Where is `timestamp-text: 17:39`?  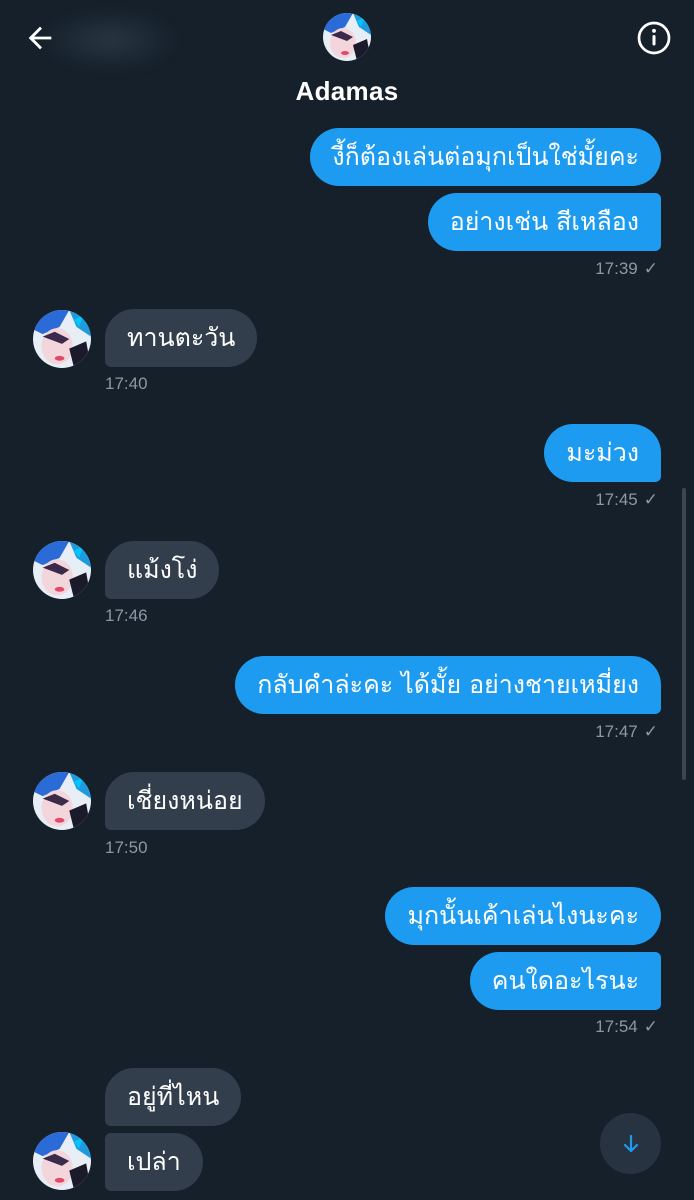
timestamp-text: 17:39 is located at coordinates (616, 268).